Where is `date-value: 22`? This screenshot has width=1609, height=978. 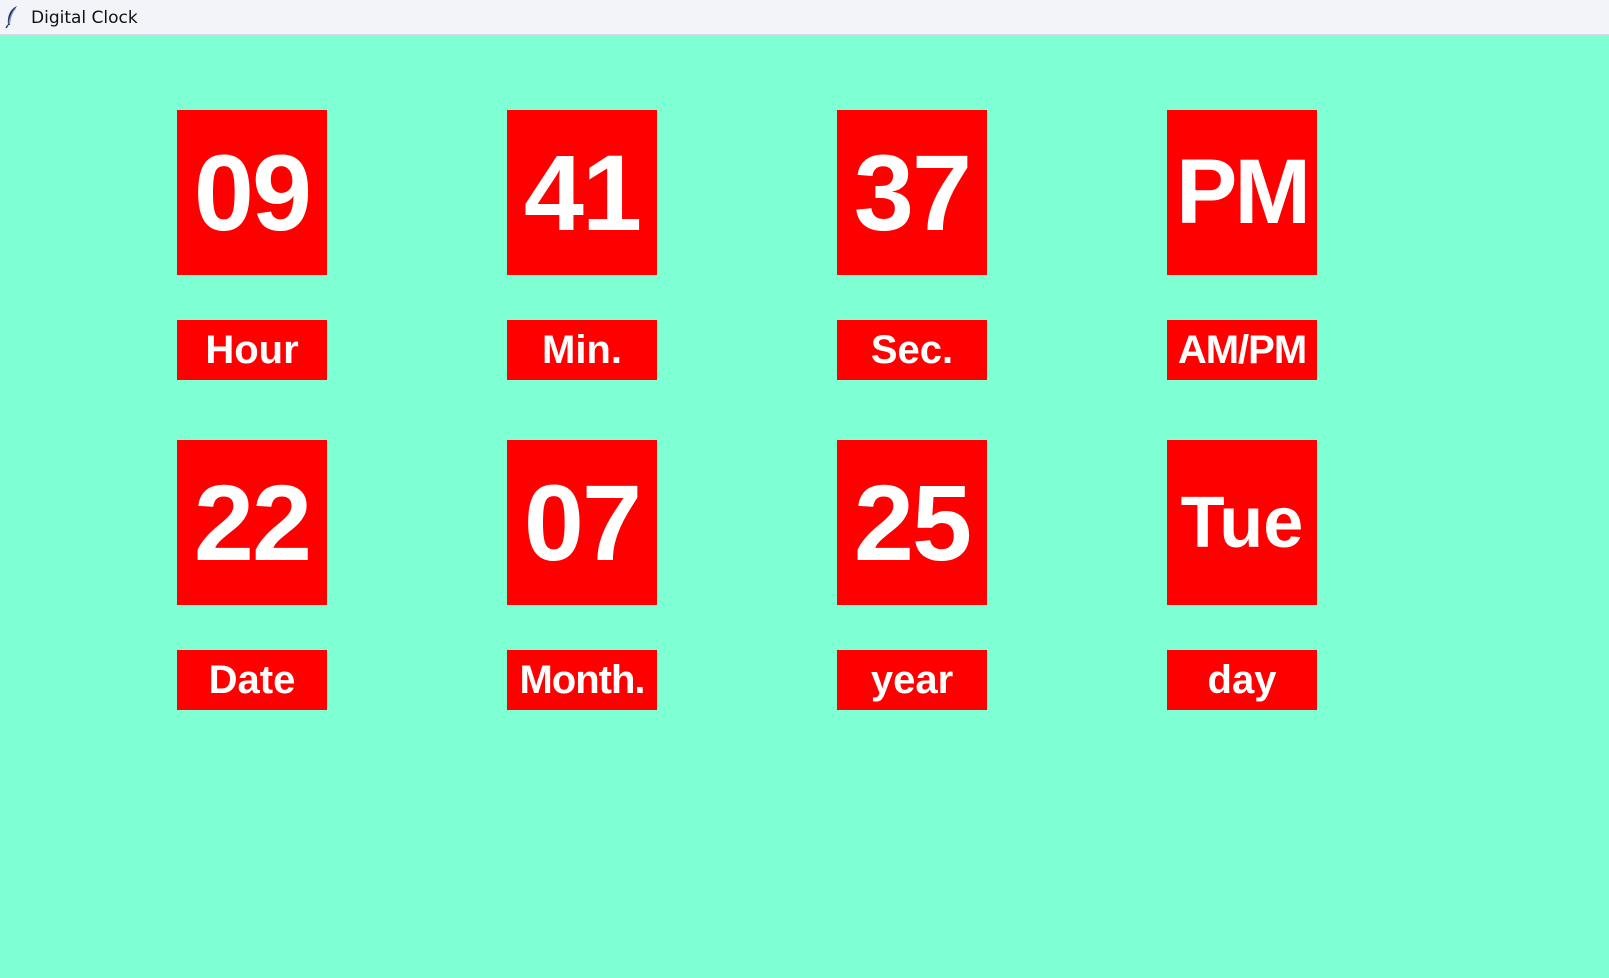 date-value: 22 is located at coordinates (252, 522).